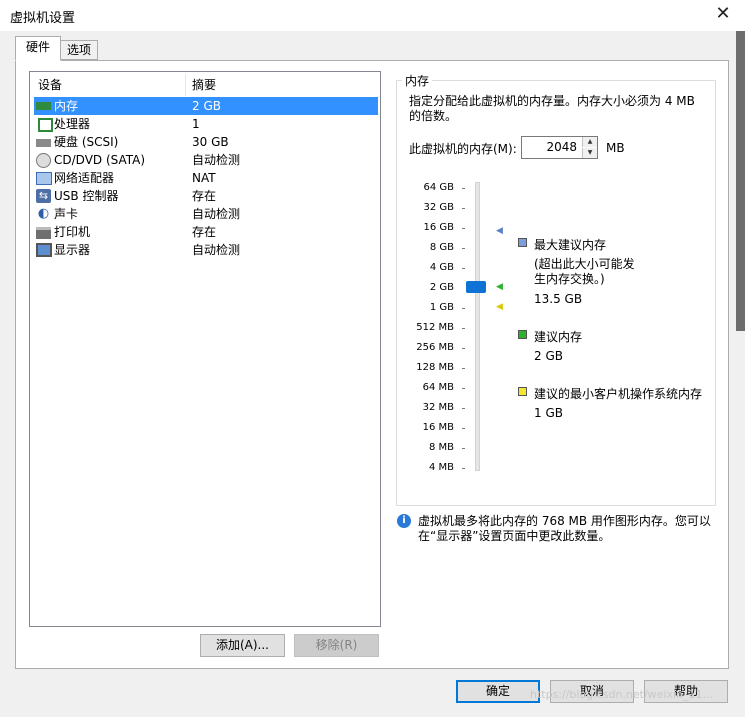 The width and height of the screenshot is (745, 717). I want to click on min-legend-label: 建议的最小客户机操作系统内存, so click(618, 394).